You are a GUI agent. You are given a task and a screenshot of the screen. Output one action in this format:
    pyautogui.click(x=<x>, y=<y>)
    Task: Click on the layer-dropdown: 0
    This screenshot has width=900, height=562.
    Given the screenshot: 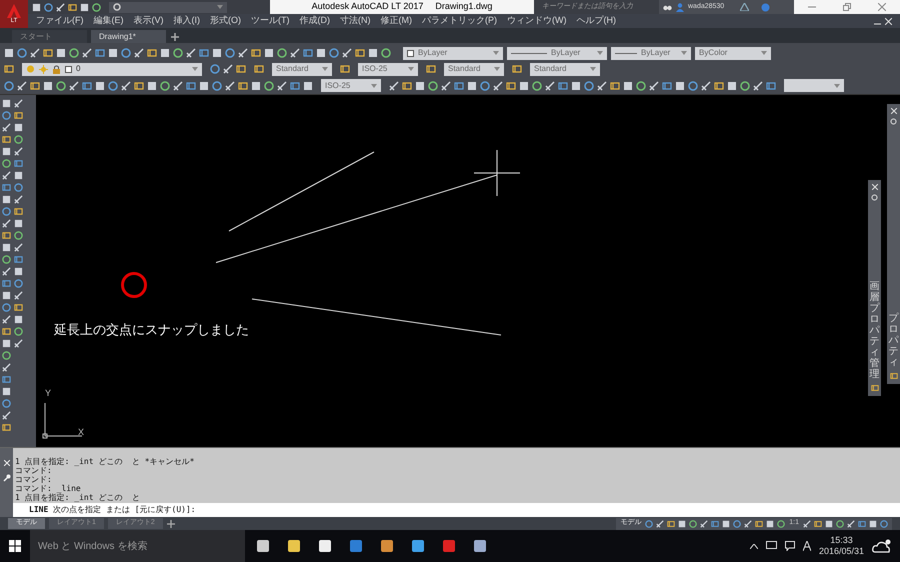 What is the action you would take?
    pyautogui.click(x=112, y=69)
    